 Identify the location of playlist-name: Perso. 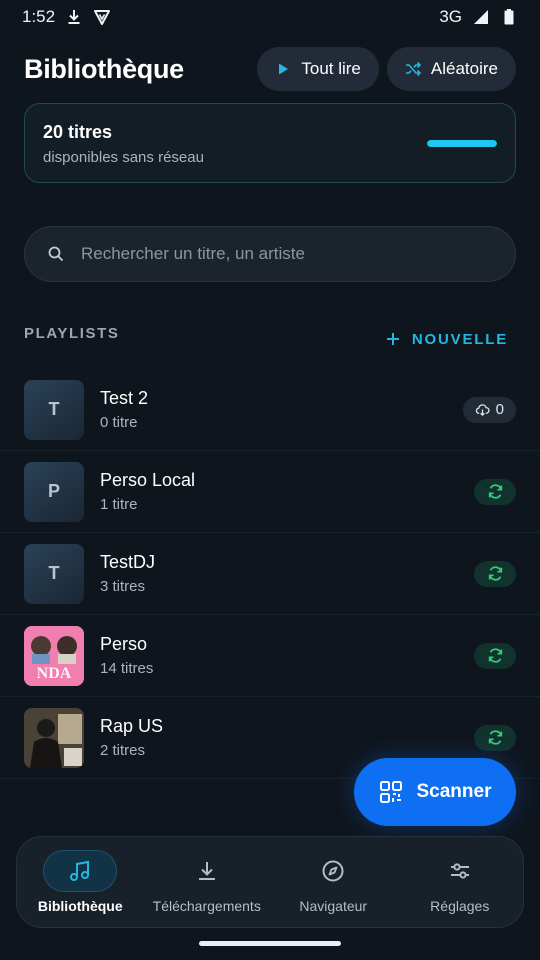
(124, 644).